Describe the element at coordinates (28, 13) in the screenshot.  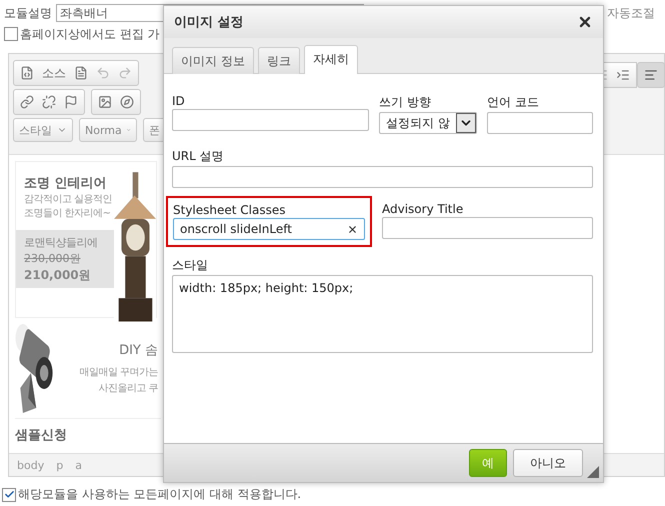
I see `module-label: 모듈설명` at that location.